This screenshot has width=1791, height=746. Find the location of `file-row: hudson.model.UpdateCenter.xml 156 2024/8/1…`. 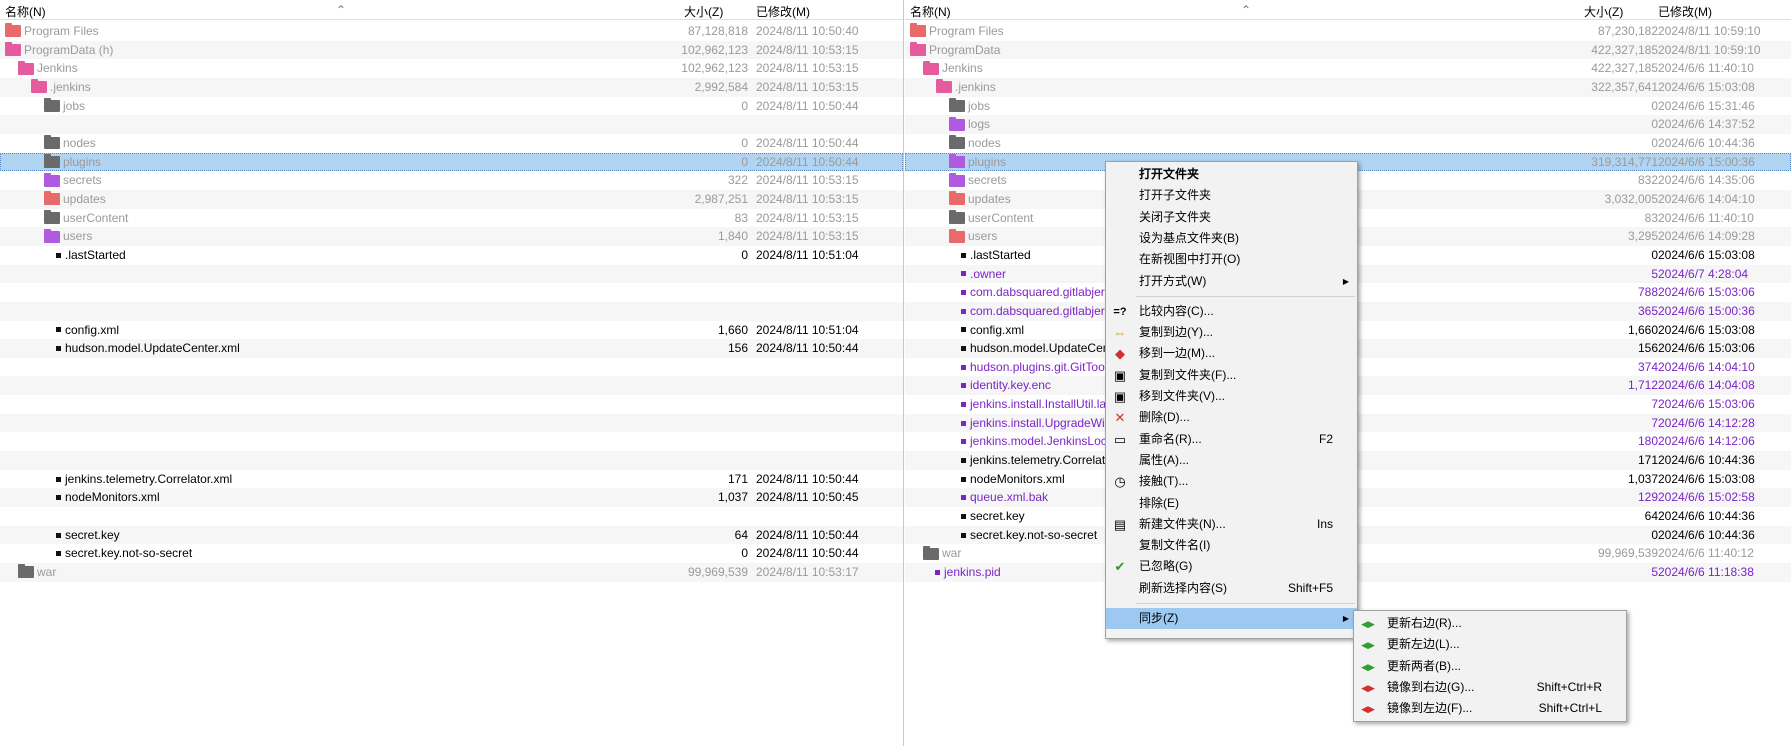

file-row: hudson.model.UpdateCenter.xml 156 2024/8/1… is located at coordinates (451, 348).